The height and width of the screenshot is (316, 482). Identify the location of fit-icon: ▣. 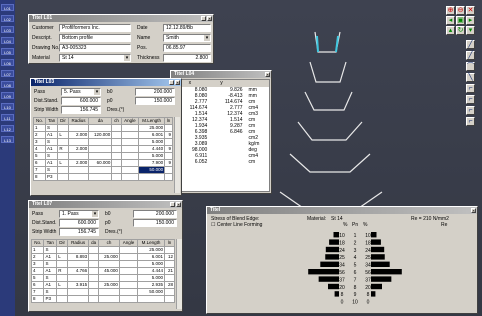
(460, 20).